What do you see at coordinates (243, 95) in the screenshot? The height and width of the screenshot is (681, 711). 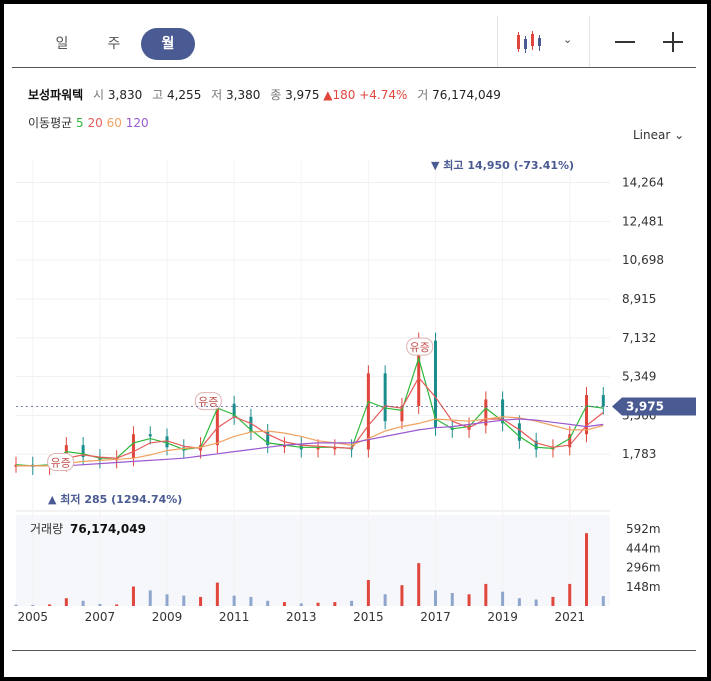 I see `low-value: 3,380` at bounding box center [243, 95].